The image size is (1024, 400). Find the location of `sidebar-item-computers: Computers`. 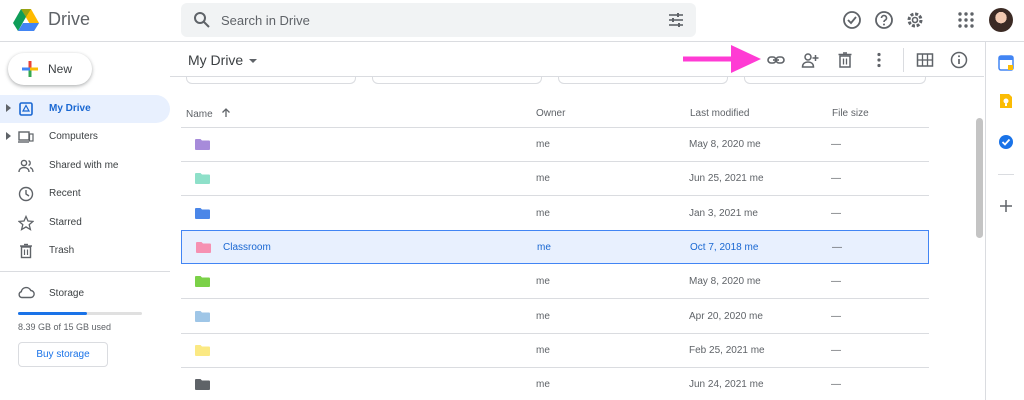

sidebar-item-computers: Computers is located at coordinates (85, 137).